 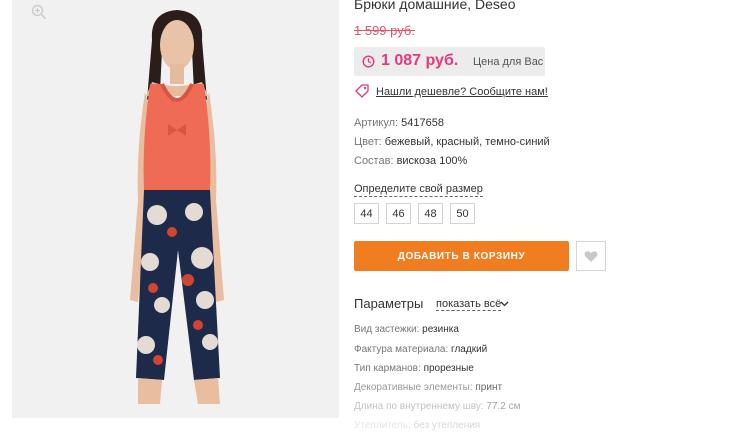 What do you see at coordinates (469, 304) in the screenshot?
I see `show-all-link: показать всё` at bounding box center [469, 304].